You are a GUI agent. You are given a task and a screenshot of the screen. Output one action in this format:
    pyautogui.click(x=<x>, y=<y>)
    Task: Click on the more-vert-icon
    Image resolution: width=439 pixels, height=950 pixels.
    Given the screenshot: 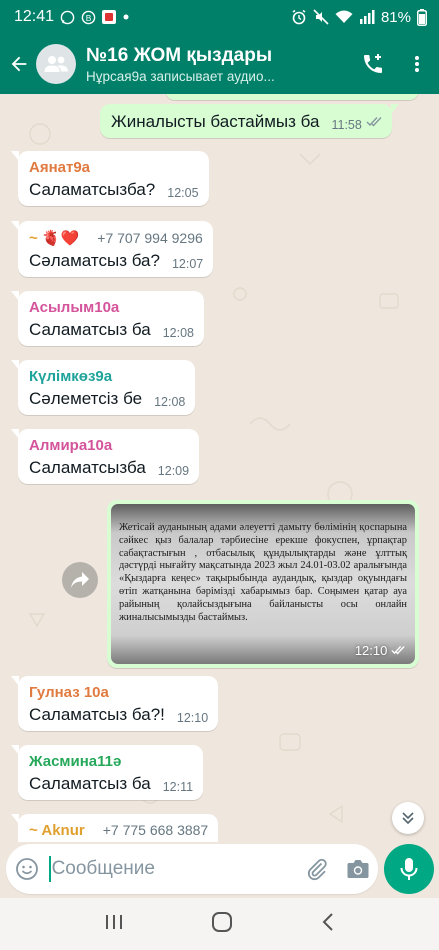 What is the action you would take?
    pyautogui.click(x=417, y=64)
    